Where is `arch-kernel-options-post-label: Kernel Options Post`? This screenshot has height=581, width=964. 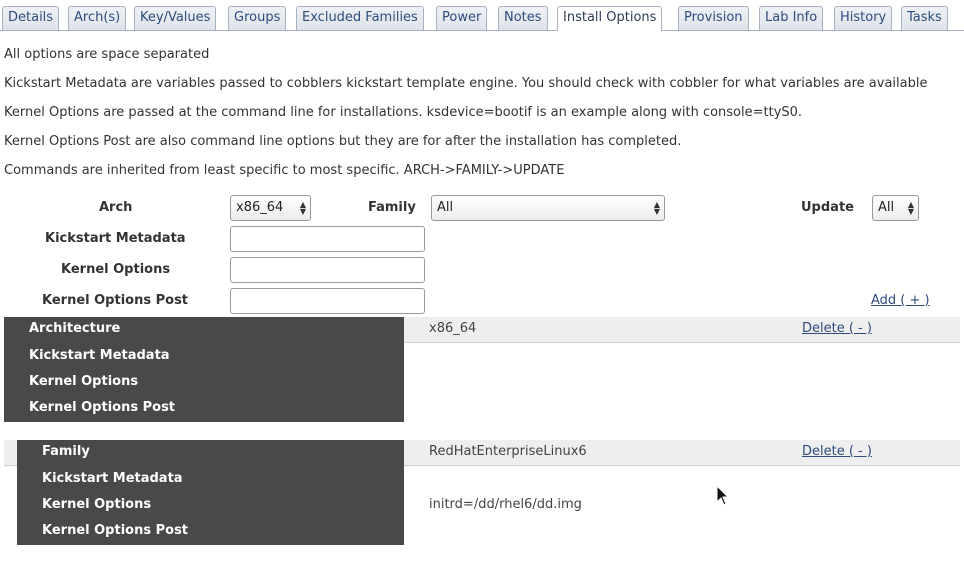
arch-kernel-options-post-label: Kernel Options Post is located at coordinates (102, 407).